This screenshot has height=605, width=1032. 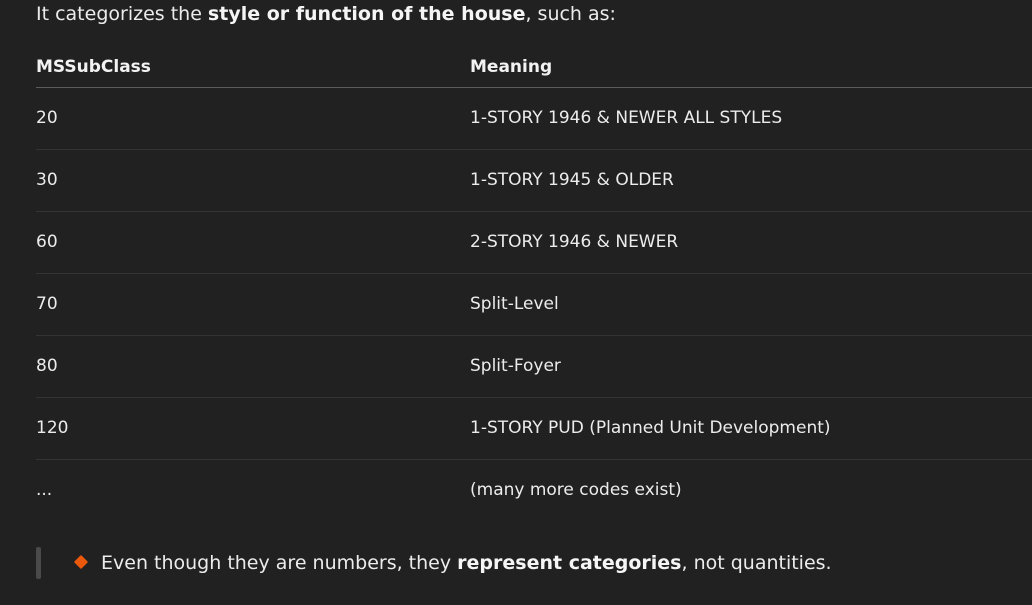 I want to click on cell-meaning: 1-STORY 1946 & NEWER ALL STYLES, so click(x=626, y=118).